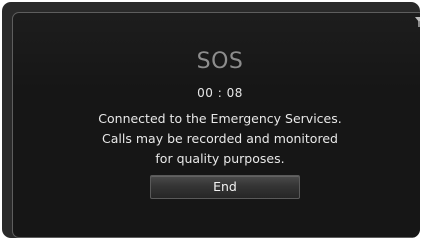 This screenshot has width=424, height=243. Describe the element at coordinates (220, 158) in the screenshot. I see `message-line: for quality purposes.` at that location.